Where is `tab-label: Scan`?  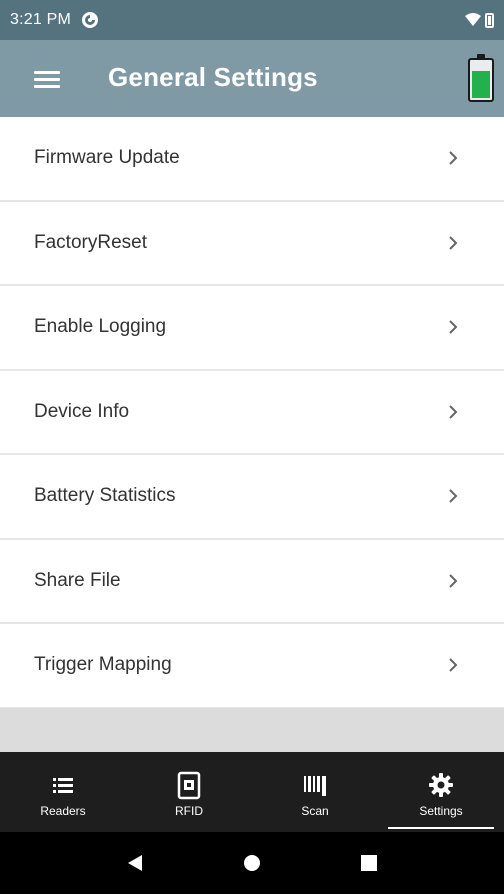
tab-label: Scan is located at coordinates (315, 811).